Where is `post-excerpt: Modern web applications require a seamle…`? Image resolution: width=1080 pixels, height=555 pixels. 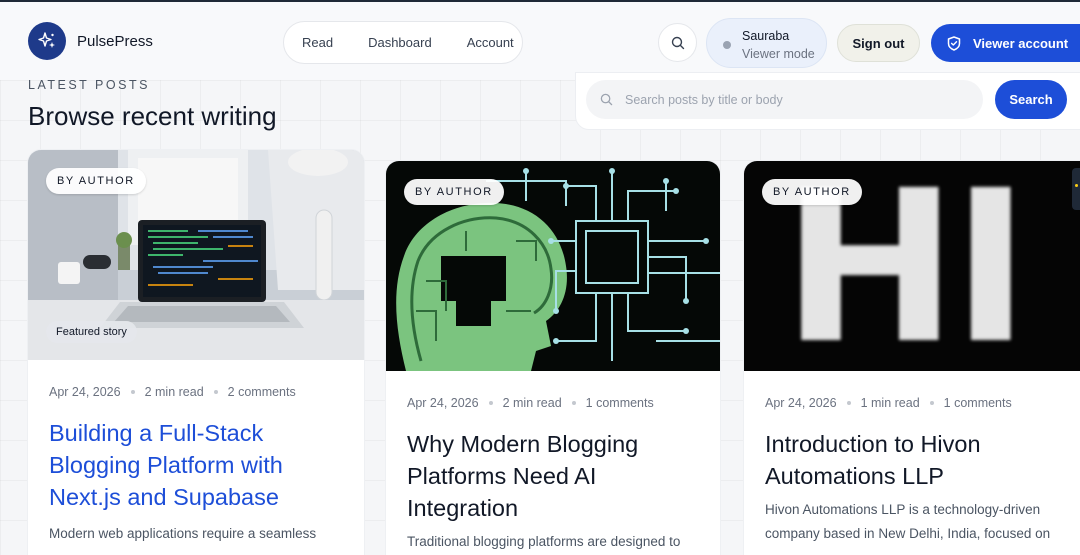 post-excerpt: Modern web applications require a seamle… is located at coordinates (183, 533).